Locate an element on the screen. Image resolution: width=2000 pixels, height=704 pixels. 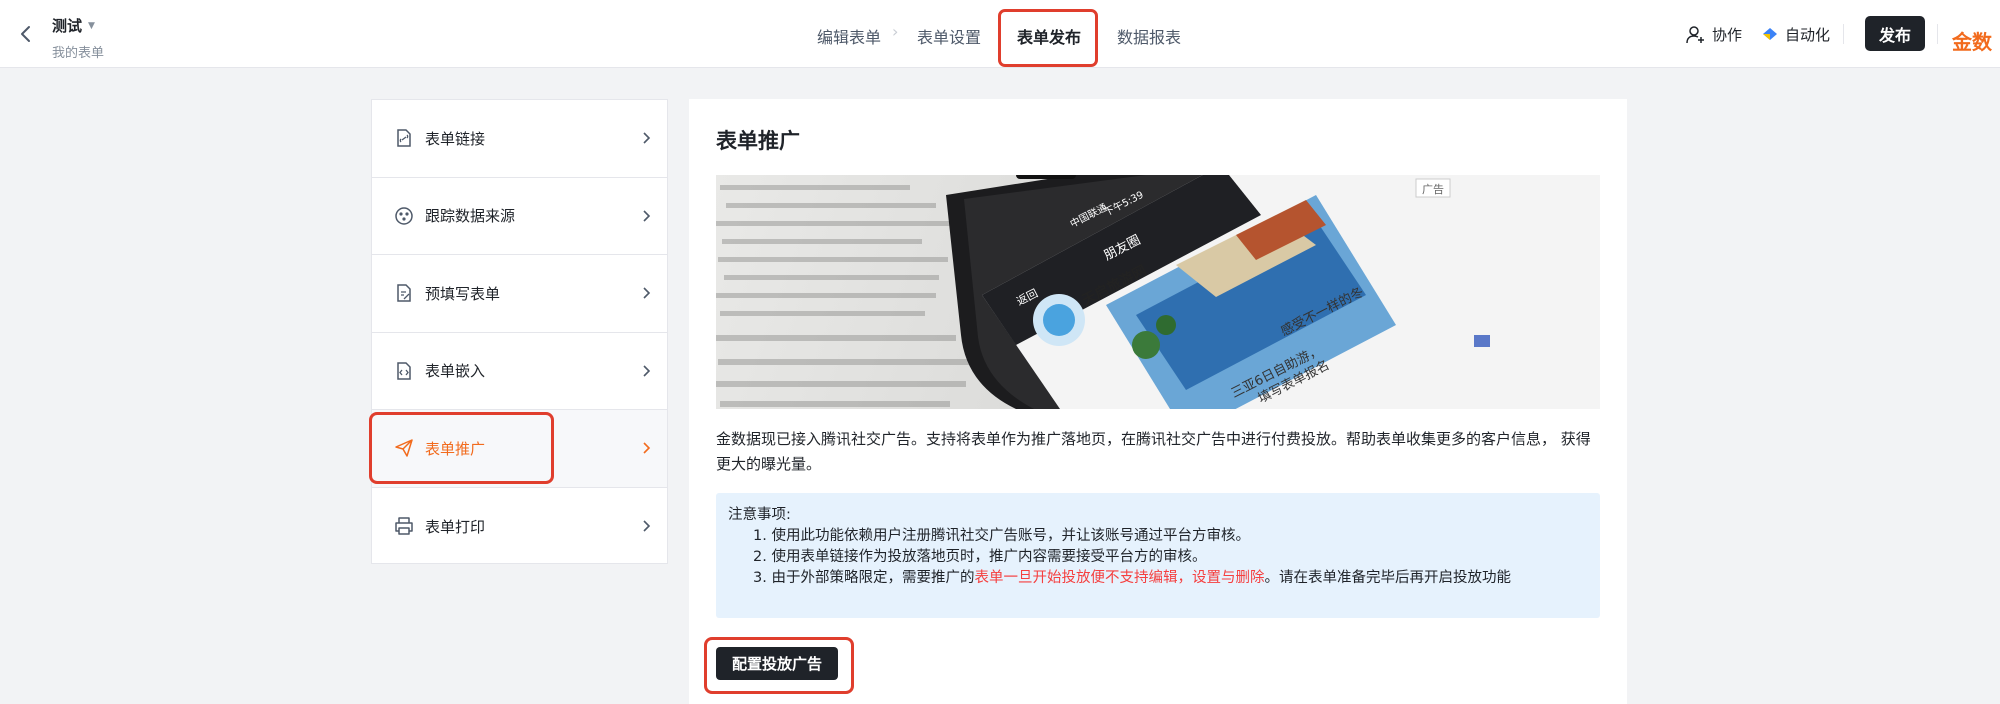
tab-edit-form: 编辑表单 is located at coordinates (849, 36).